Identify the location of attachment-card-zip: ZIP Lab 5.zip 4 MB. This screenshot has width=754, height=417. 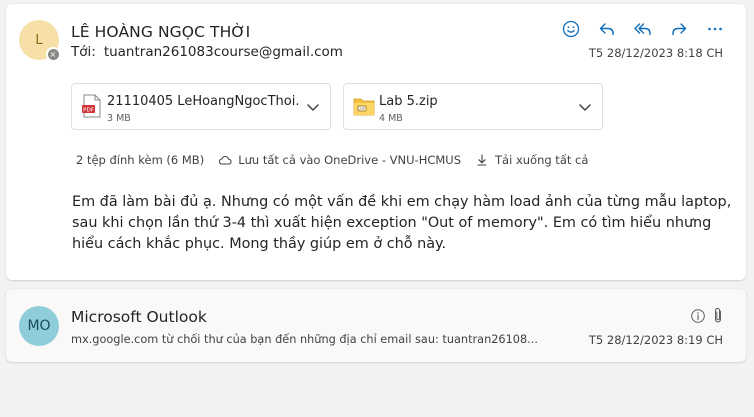
(473, 106).